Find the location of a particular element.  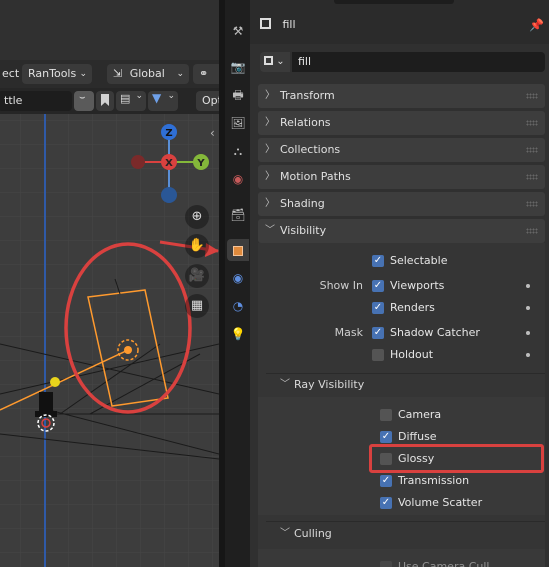

render-icon: 📷 is located at coordinates (238, 67).